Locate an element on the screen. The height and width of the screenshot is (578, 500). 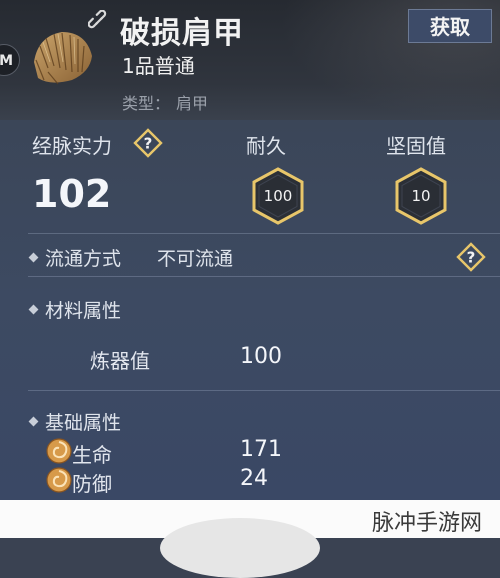
attr-label-def: 防御 is located at coordinates (92, 484).